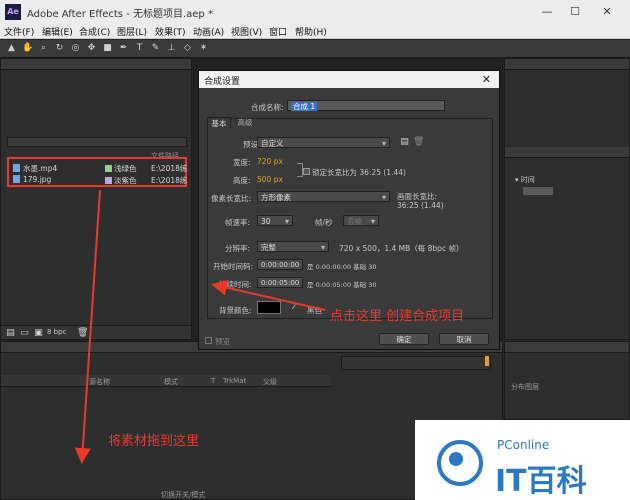  Describe the element at coordinates (522, 460) in the screenshot. I see `watermark: PConline IT百科` at that location.